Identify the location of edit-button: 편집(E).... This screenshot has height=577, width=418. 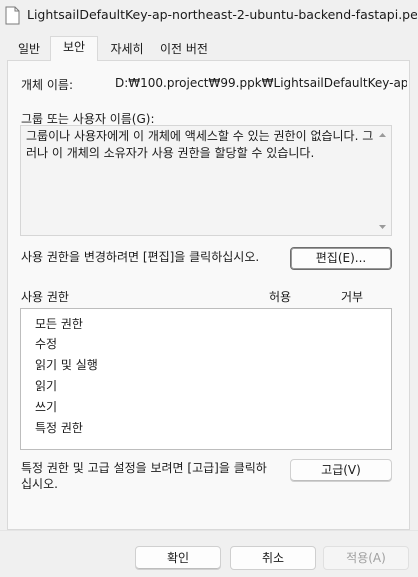
(341, 258).